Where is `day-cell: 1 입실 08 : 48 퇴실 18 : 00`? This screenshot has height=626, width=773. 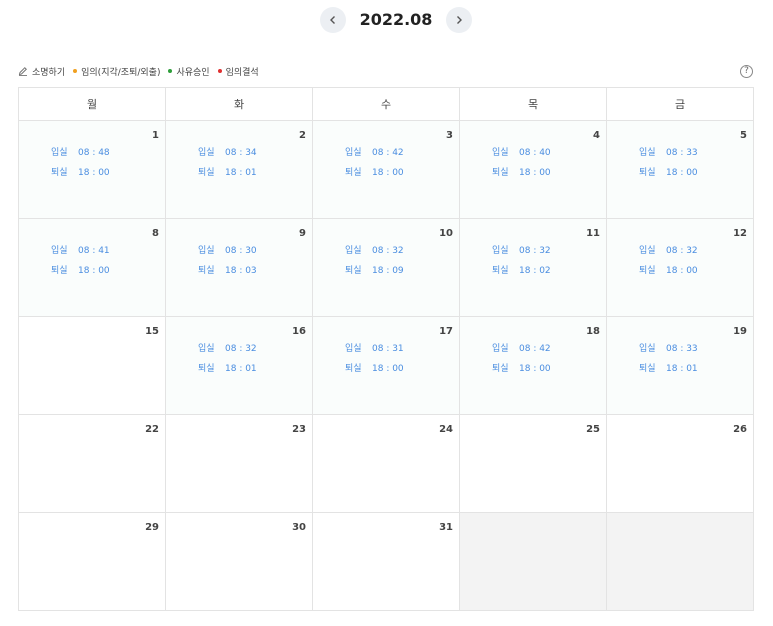 day-cell: 1 입실 08 : 48 퇴실 18 : 00 is located at coordinates (92, 169).